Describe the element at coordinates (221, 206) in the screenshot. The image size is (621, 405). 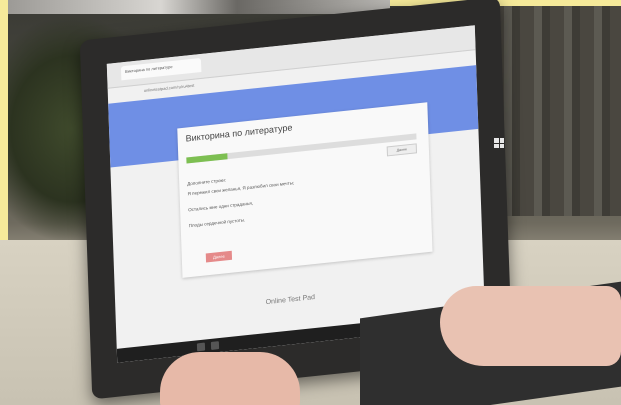
I see `question-line: Остались мне одни страданья,` at that location.